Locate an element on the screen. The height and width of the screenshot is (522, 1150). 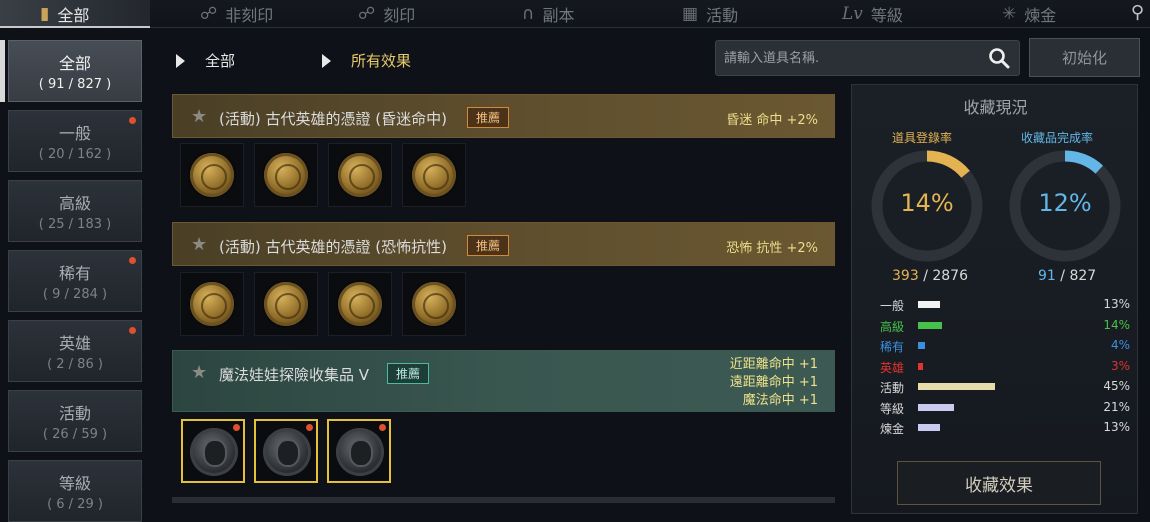
tab-all: ▮ 全部 is located at coordinates (64, 14).